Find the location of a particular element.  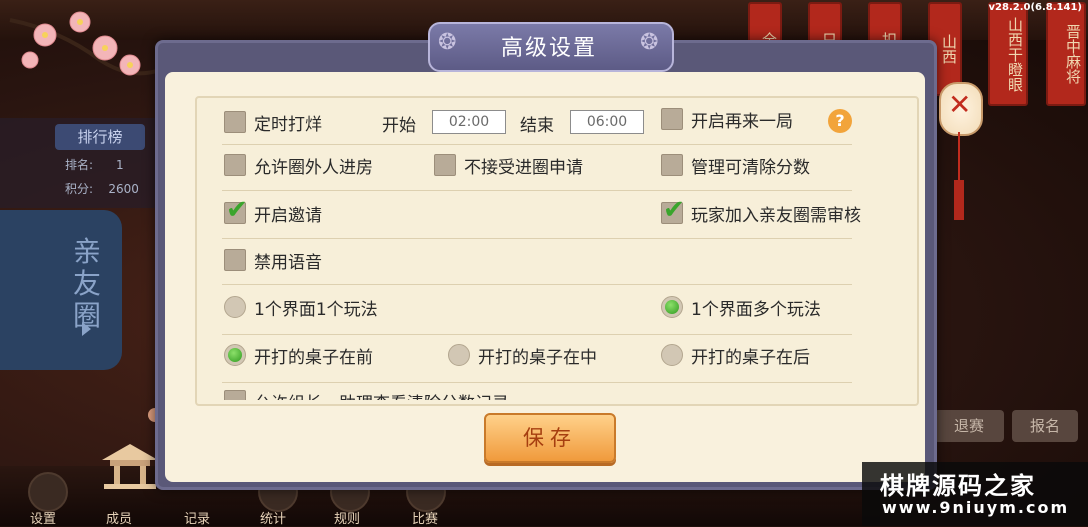

admin-clear-score-option: 管理可清除分数 is located at coordinates (735, 165).